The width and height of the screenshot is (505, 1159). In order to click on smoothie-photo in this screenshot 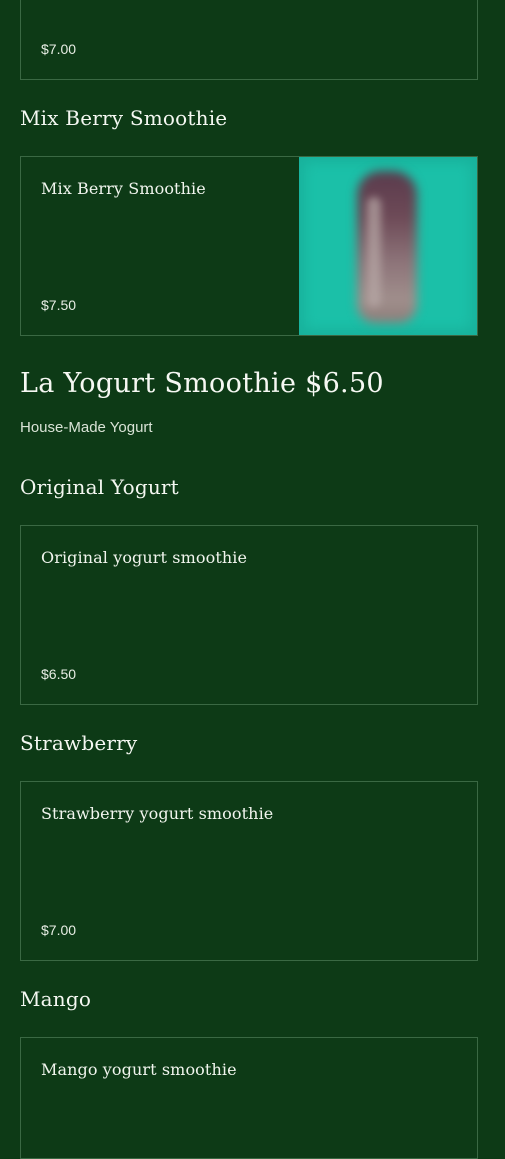, I will do `click(388, 246)`.